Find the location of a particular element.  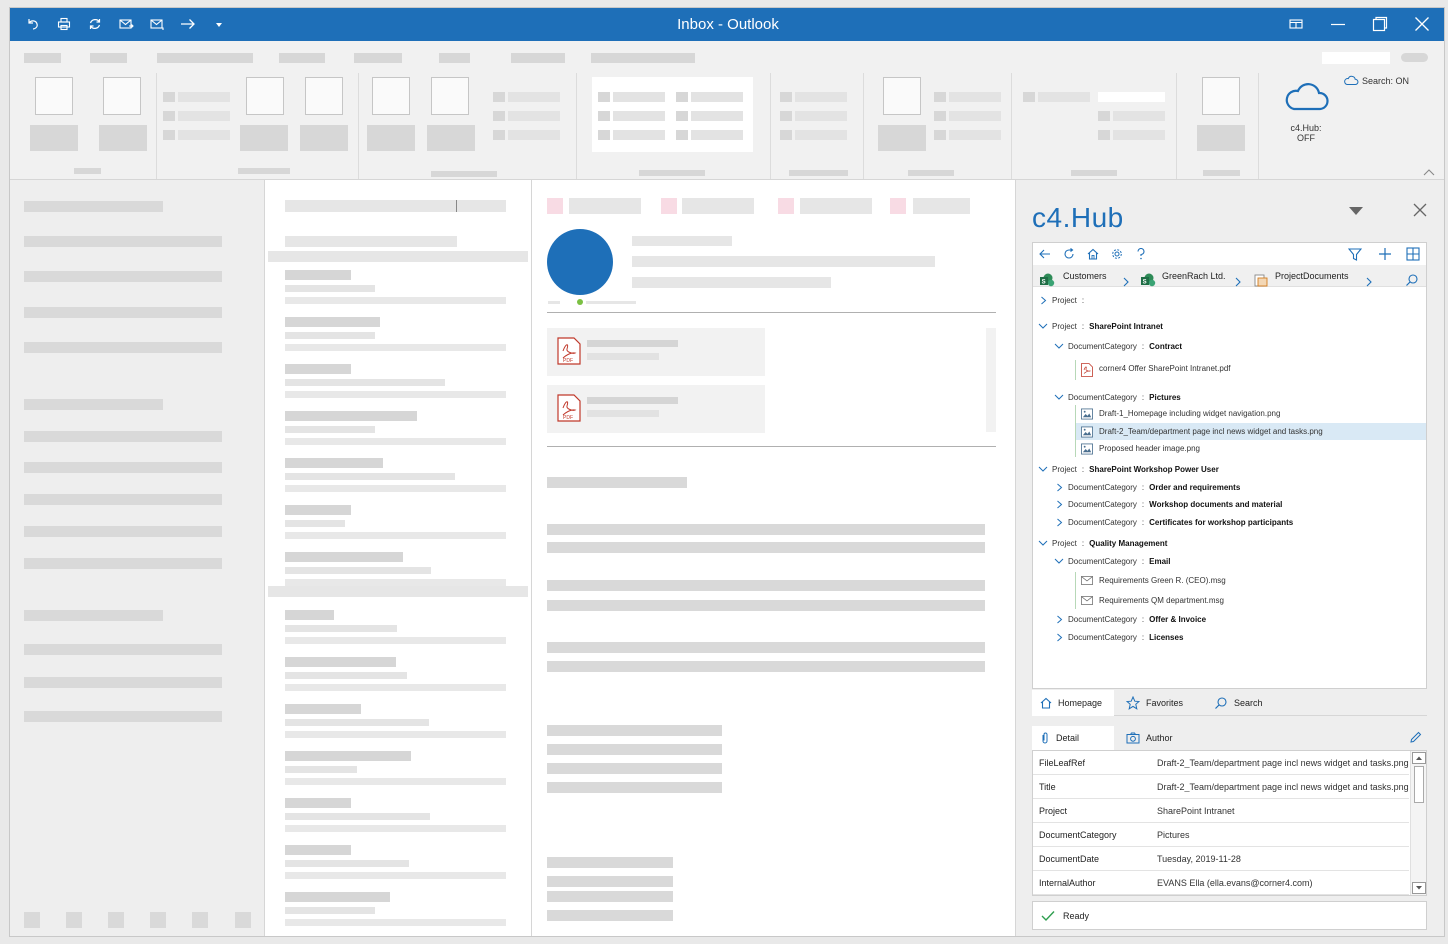

detail-row: Project SharePoint Intranet is located at coordinates (1221, 811).